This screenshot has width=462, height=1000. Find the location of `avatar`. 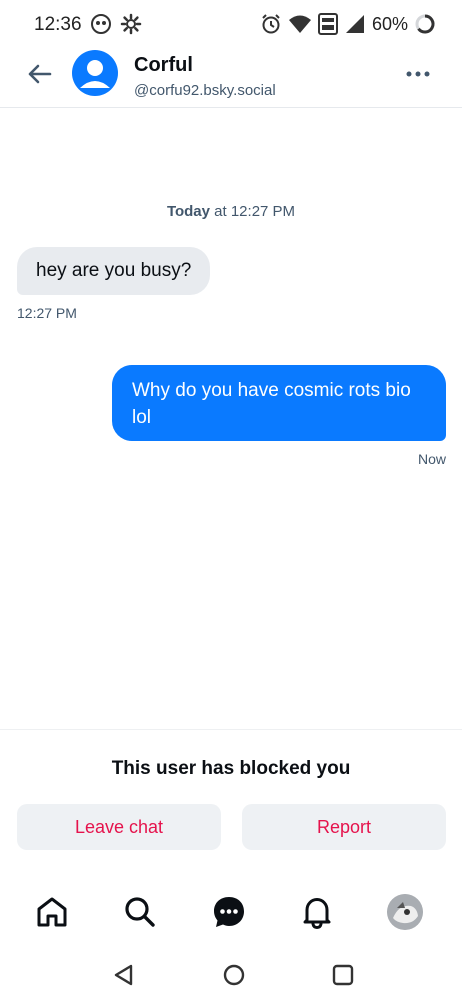

avatar is located at coordinates (95, 73).